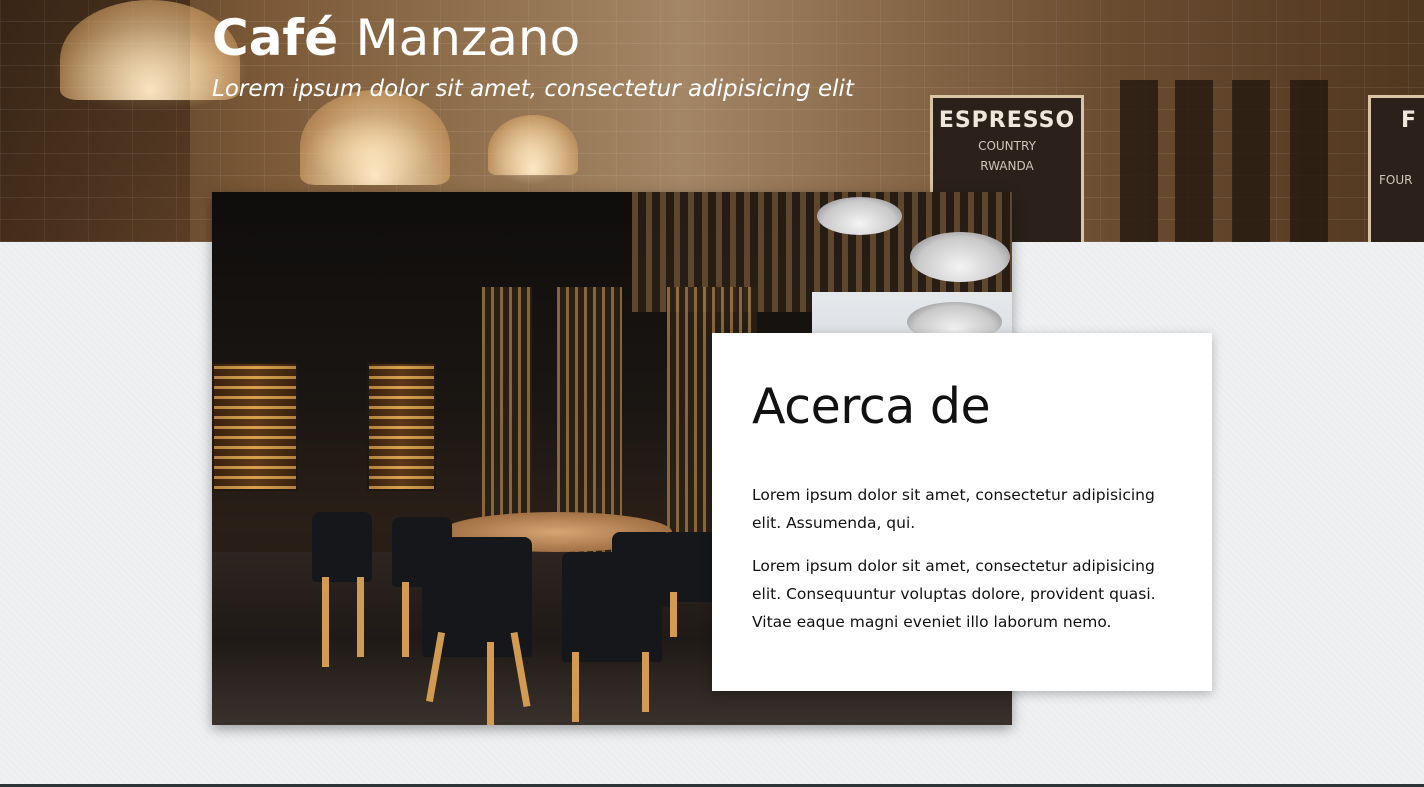  Describe the element at coordinates (1007, 166) in the screenshot. I see `menu-board-line: RWANDA` at that location.